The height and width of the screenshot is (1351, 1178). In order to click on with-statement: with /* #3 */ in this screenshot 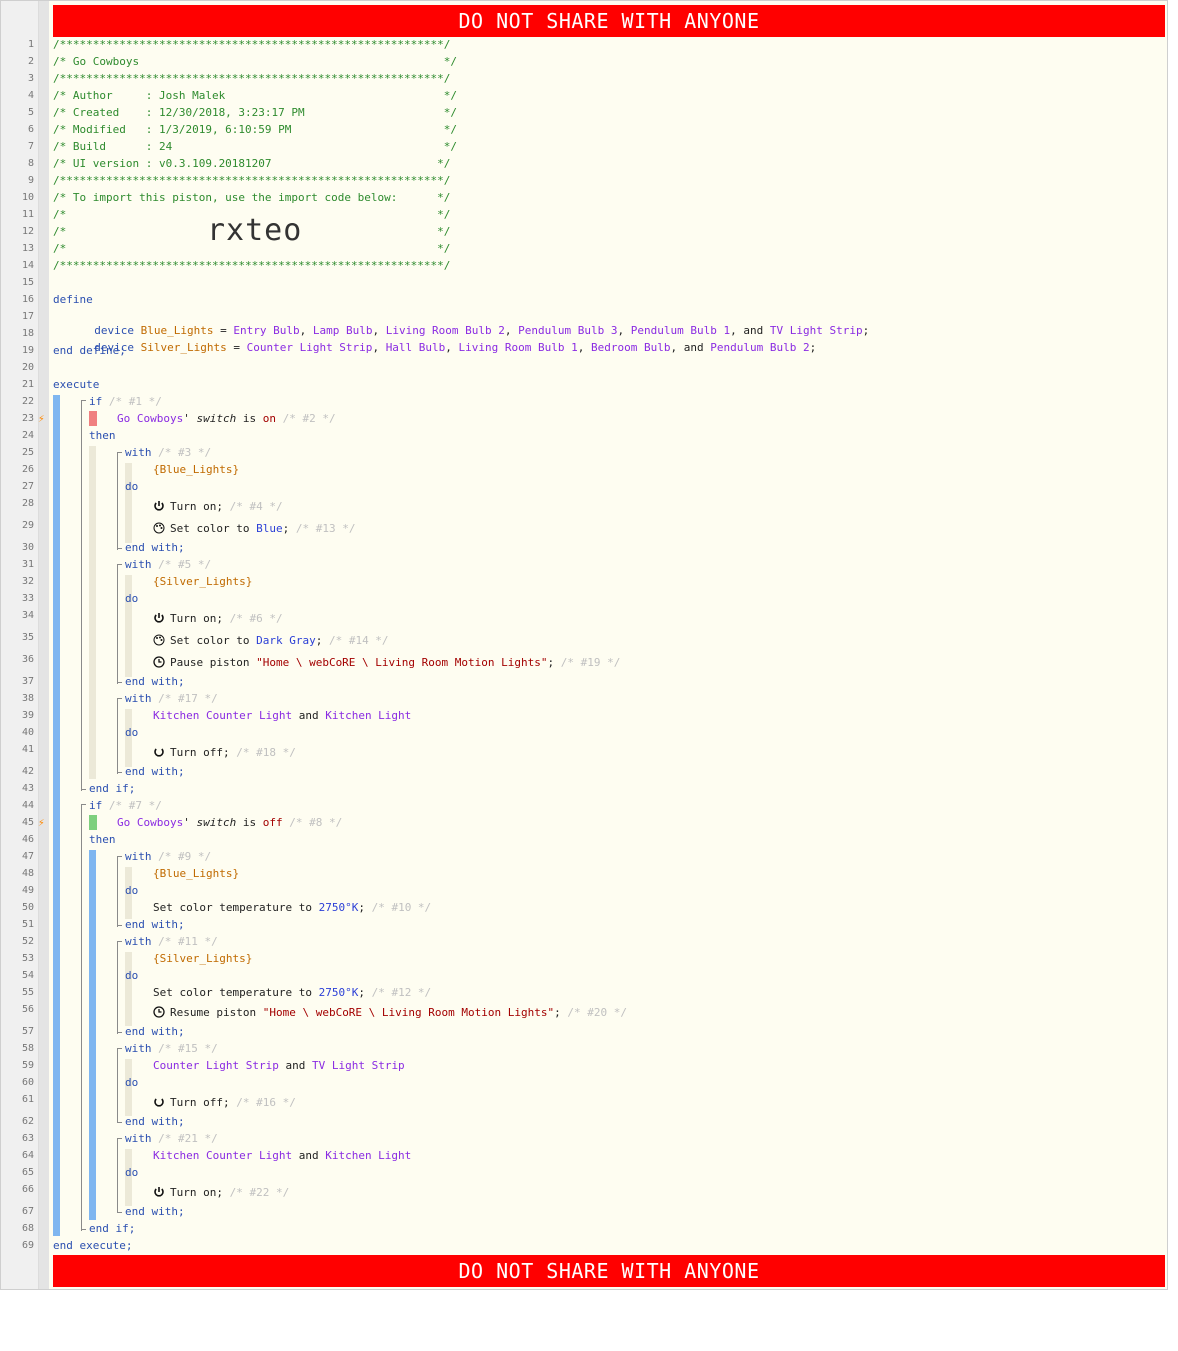, I will do `click(168, 453)`.